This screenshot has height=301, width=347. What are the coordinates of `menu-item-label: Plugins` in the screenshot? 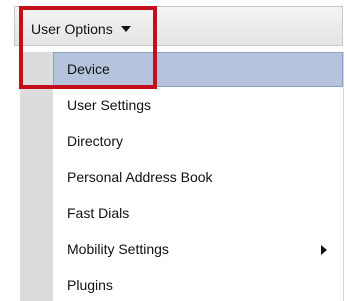 It's located at (90, 285).